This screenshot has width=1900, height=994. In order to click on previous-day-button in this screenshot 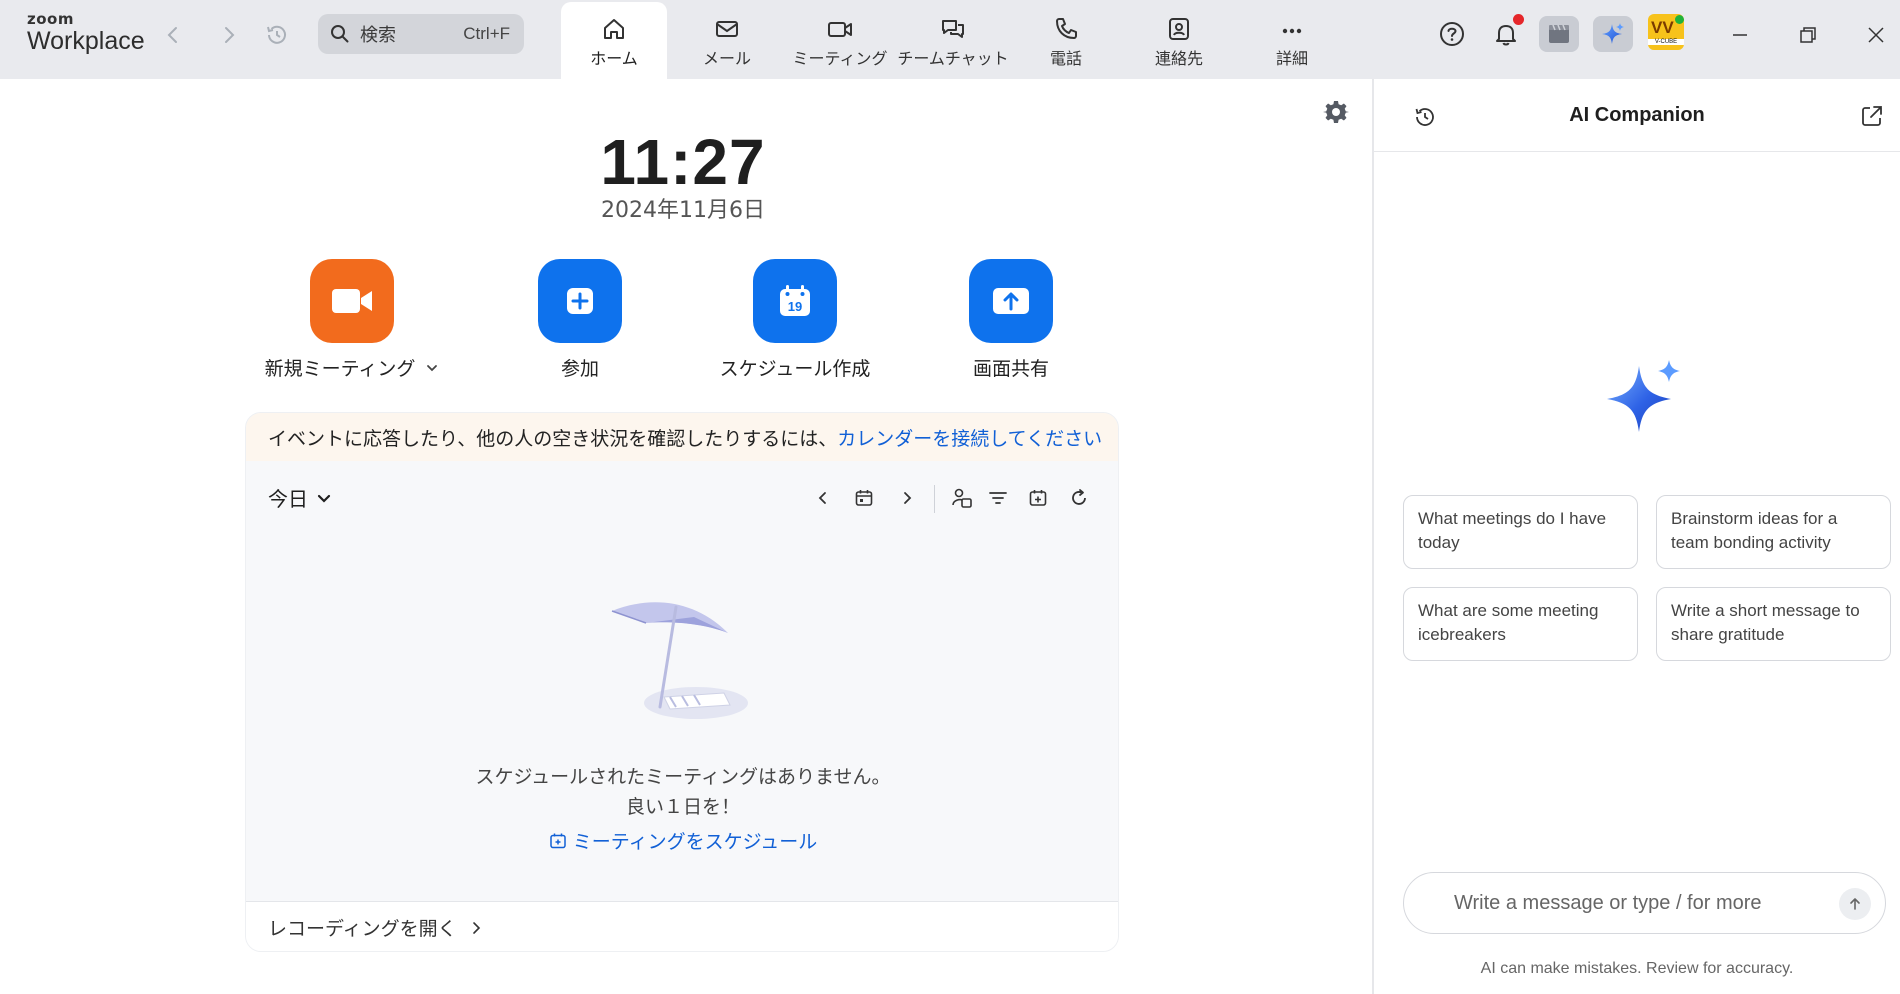, I will do `click(823, 498)`.